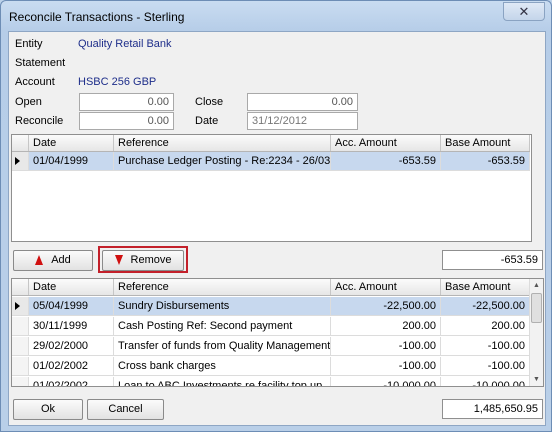  I want to click on title-bar: Reconcile Transactions - Sterling ✕, so click(276, 16).